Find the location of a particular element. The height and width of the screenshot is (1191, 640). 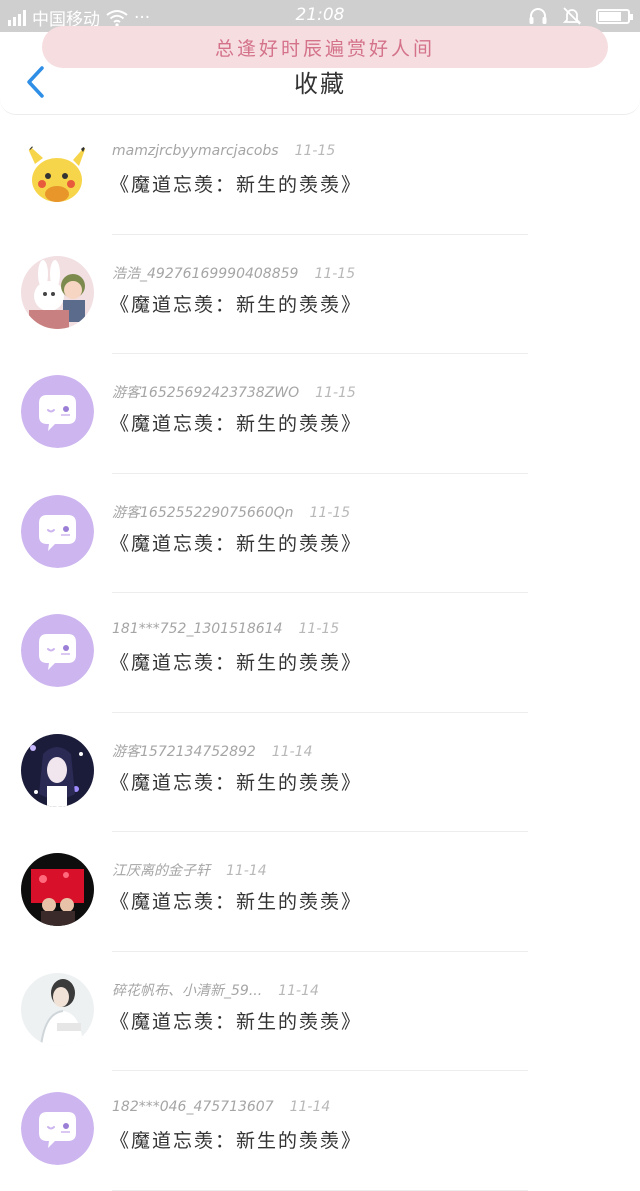

item-meta: 碎花帆布、小清新_59... 11-14 is located at coordinates (215, 990).